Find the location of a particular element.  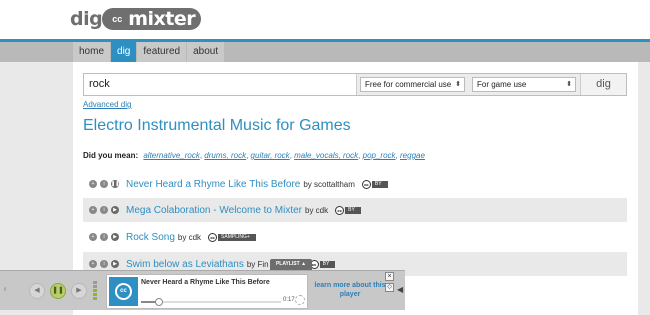

dig-ccmixter-logo: dig cc mixter is located at coordinates (136, 19).